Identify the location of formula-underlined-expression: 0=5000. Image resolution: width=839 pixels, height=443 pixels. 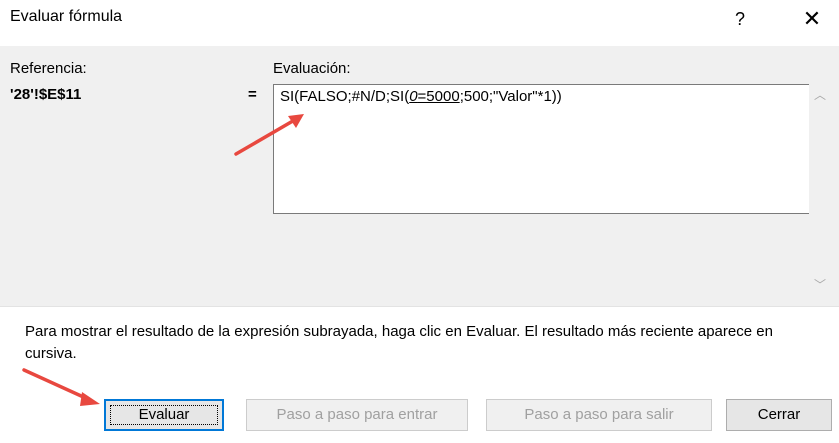
(434, 96).